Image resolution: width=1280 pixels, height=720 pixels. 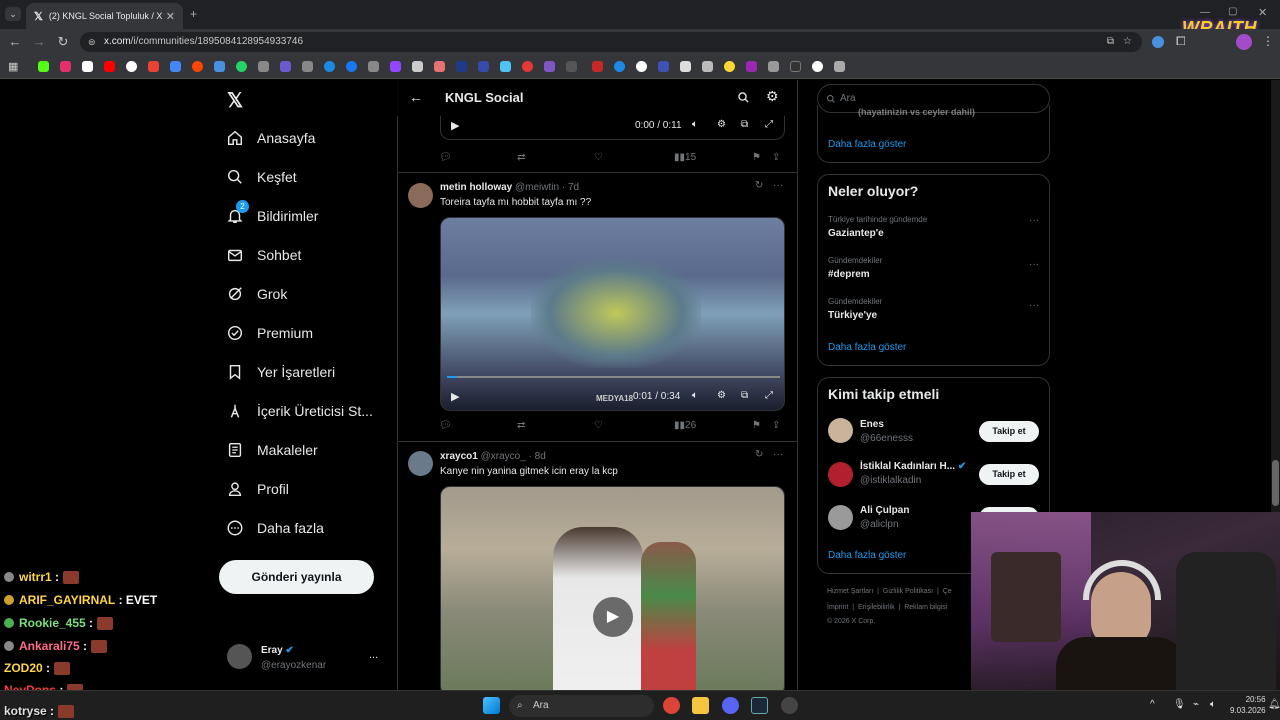 I want to click on bookmark-drive-icon, so click(x=175, y=66).